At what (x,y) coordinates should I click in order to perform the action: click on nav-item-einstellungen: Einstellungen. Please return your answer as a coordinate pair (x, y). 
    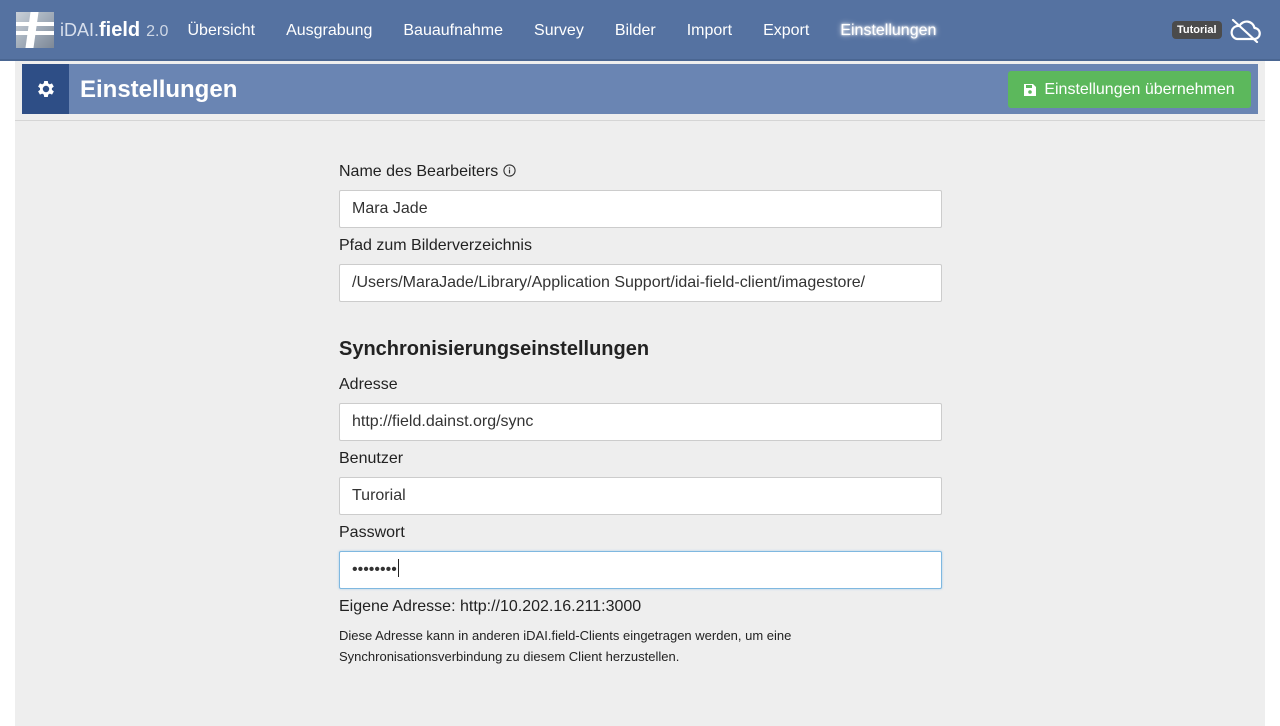
    Looking at the image, I should click on (888, 31).